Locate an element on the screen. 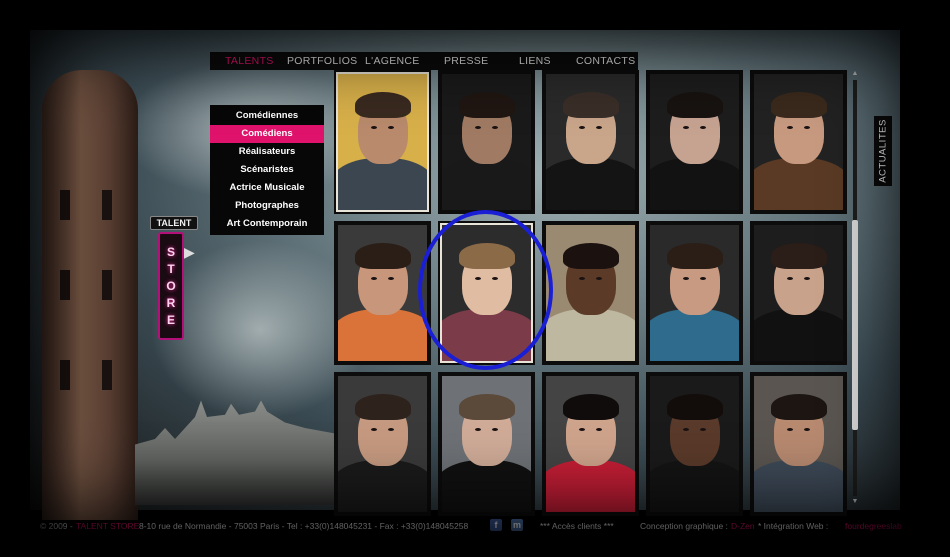 The image size is (950, 557). scroll-up-icon: ▲ is located at coordinates (855, 74).